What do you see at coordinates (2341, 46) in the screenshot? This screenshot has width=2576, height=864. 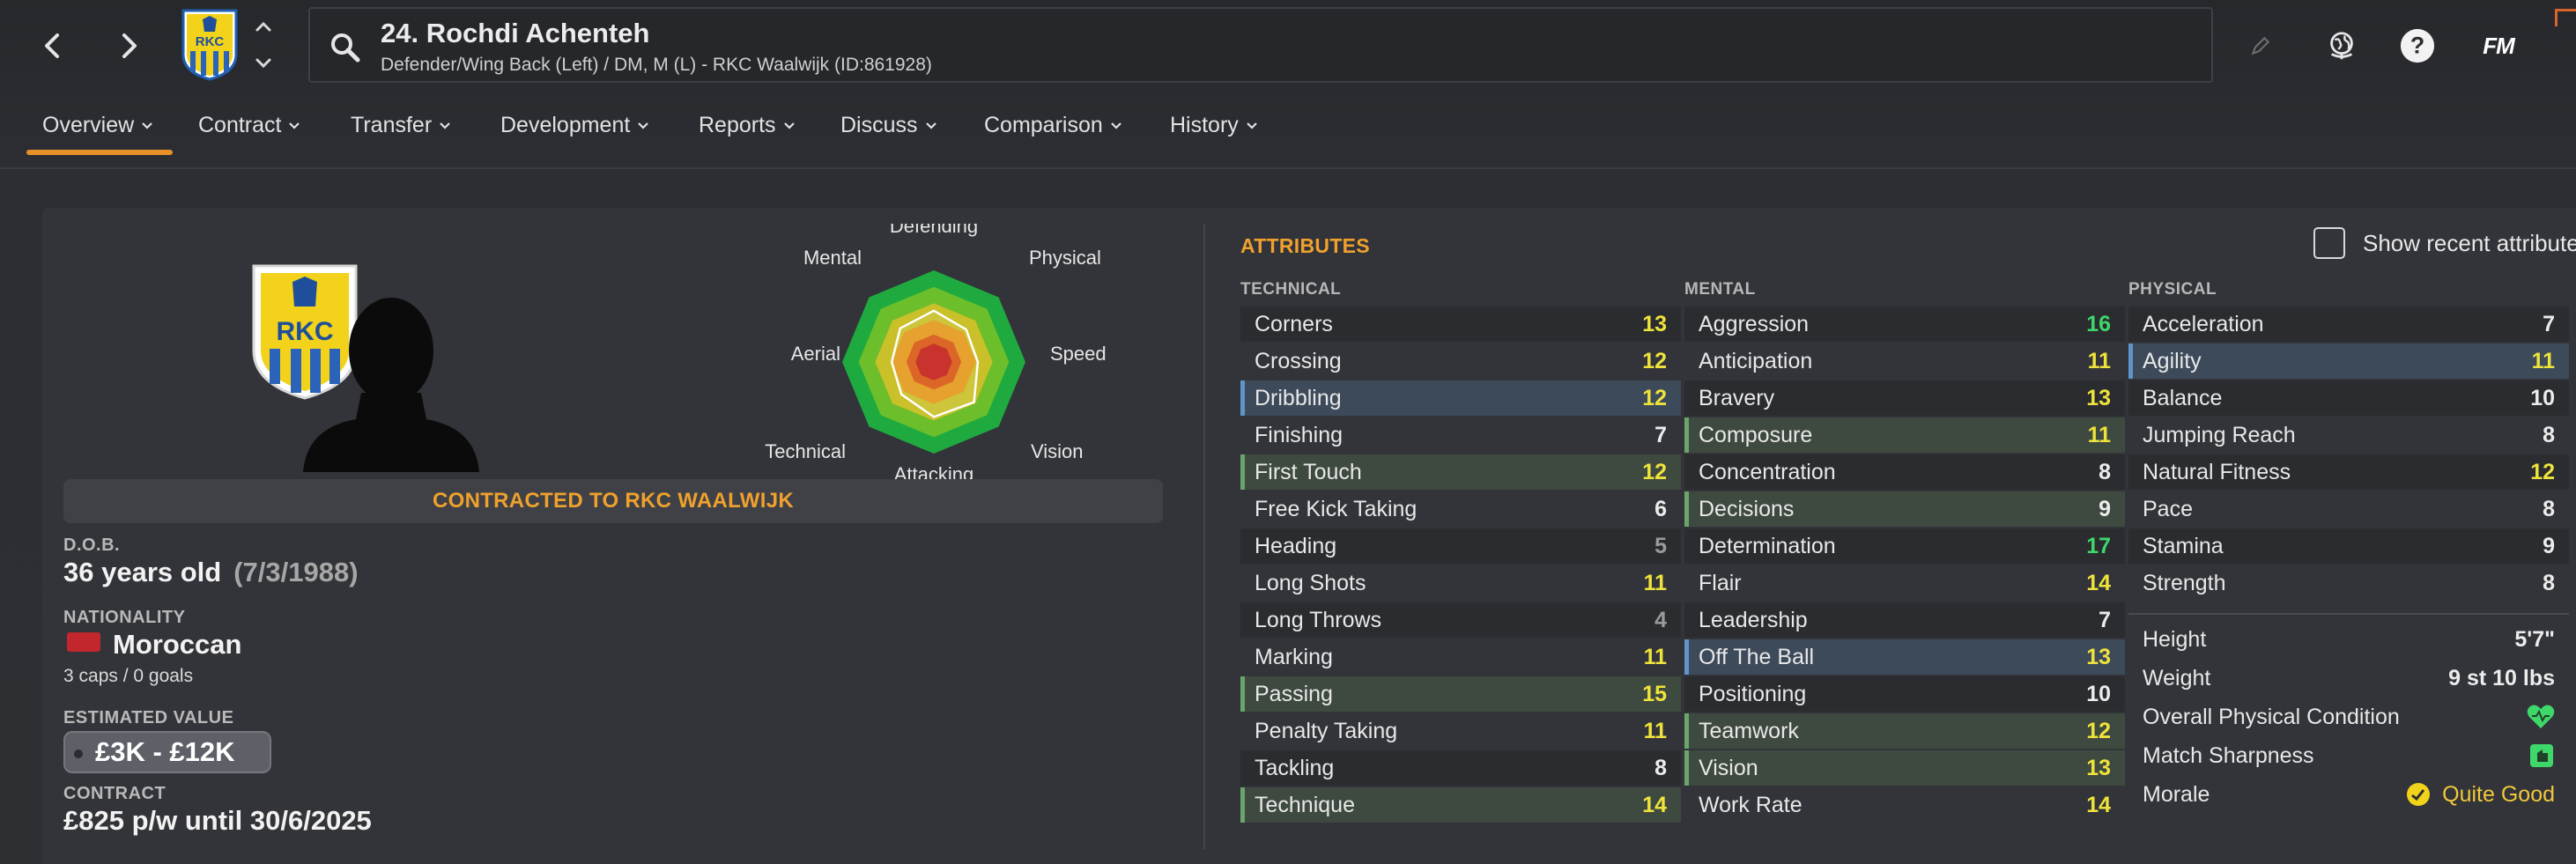 I see `scouting-button` at bounding box center [2341, 46].